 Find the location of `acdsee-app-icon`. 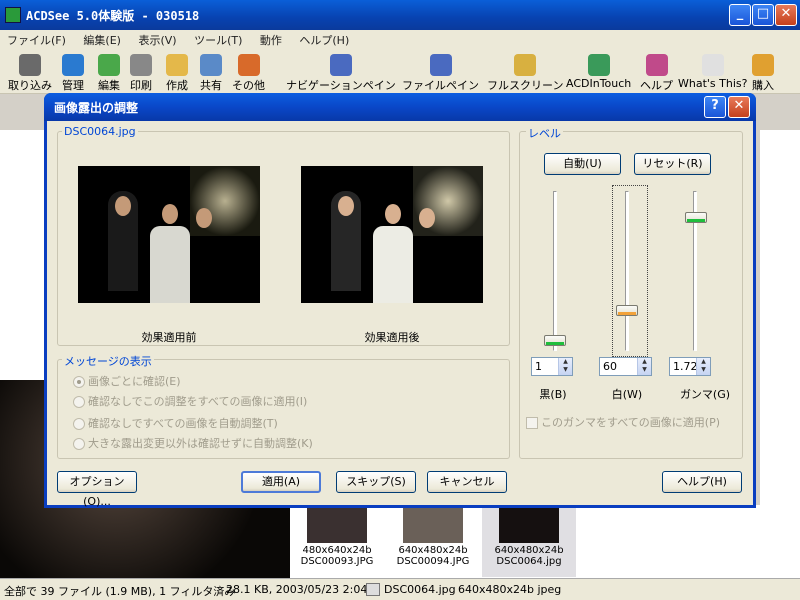

acdsee-app-icon is located at coordinates (13, 15).